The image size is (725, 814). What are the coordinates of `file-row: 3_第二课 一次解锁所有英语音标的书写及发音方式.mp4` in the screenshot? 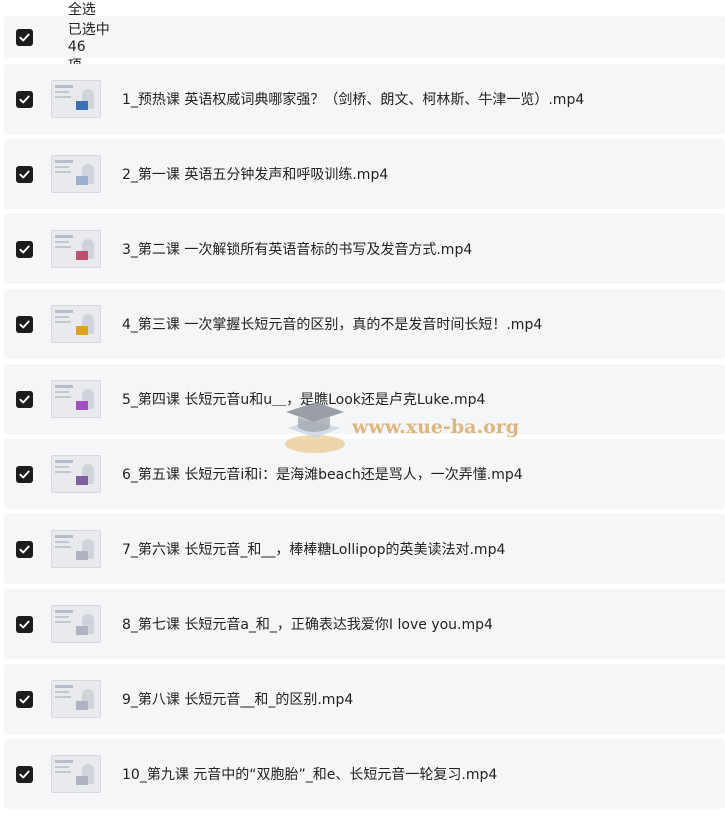 It's located at (364, 249).